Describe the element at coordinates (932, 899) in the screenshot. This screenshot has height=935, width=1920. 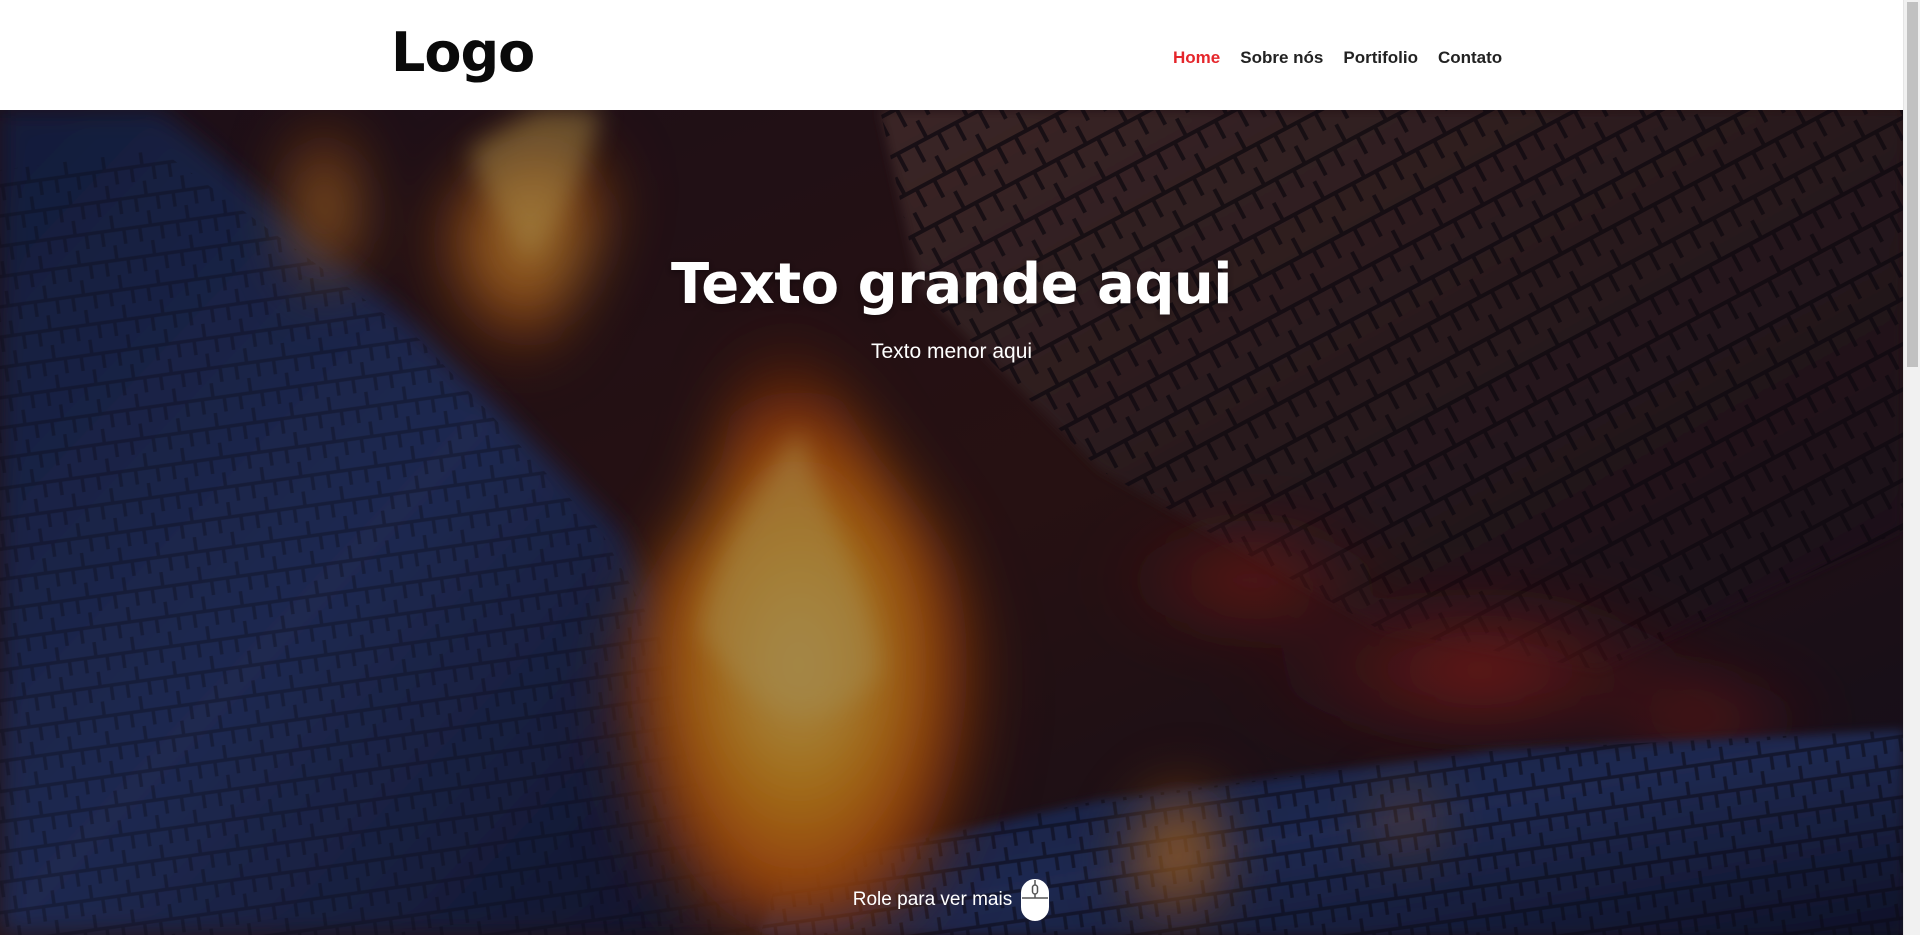
I see `scroll-hint-text: Role para ver mais` at that location.